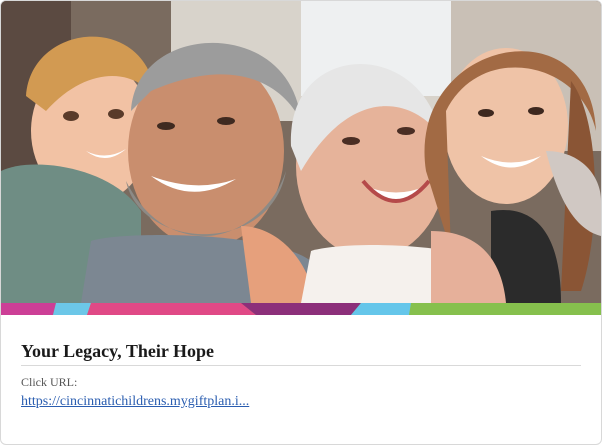  Describe the element at coordinates (301, 352) in the screenshot. I see `card-title: Your Legacy, Their Hope` at that location.